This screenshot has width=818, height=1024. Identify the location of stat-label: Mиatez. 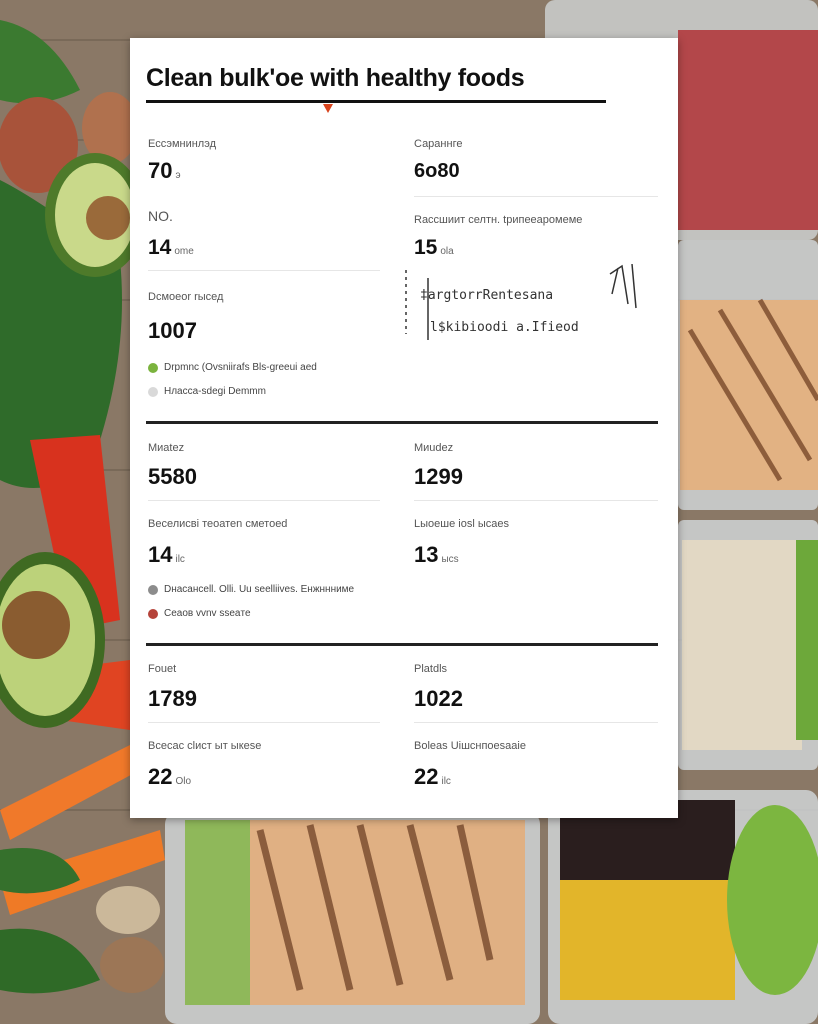
(166, 448).